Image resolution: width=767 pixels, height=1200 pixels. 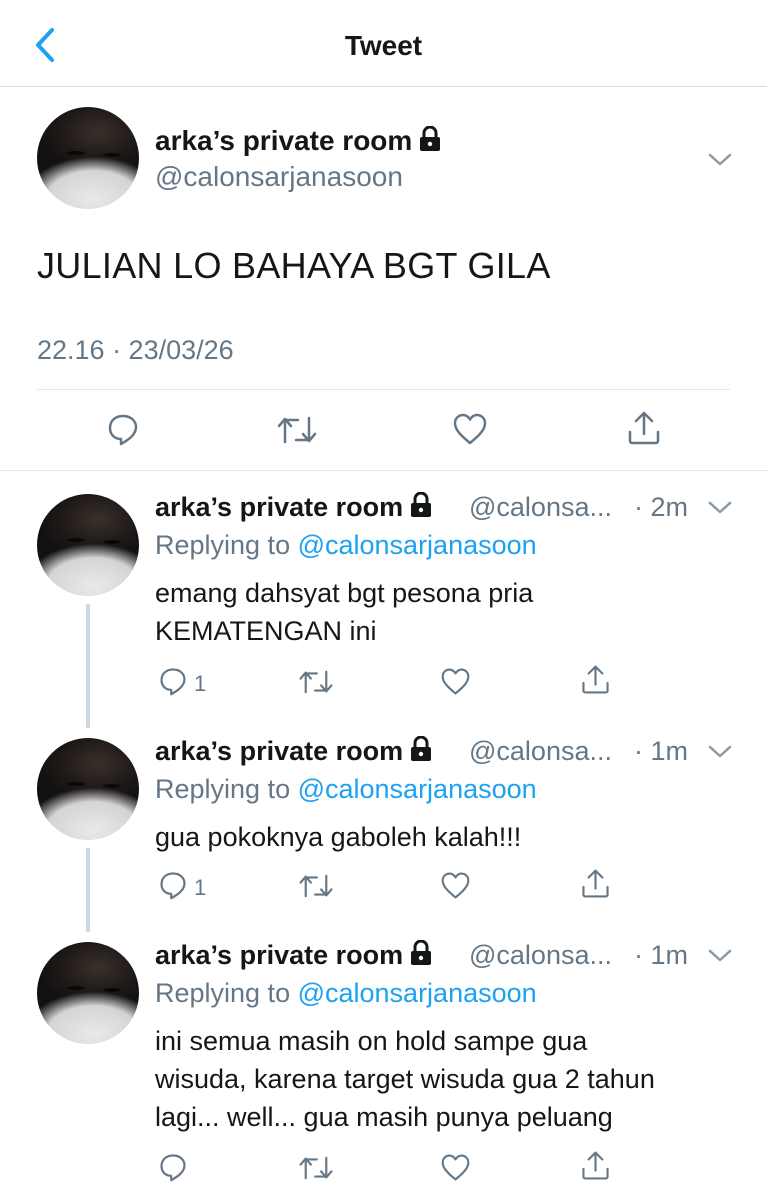 I want to click on reply-text-line: ini semua masih on hold sampe gua, so click(x=371, y=1041).